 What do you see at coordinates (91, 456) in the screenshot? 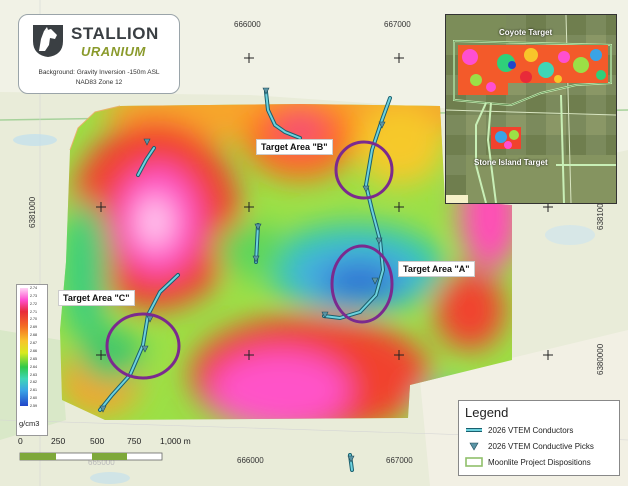
I see `scale-bar-graphic` at bounding box center [91, 456].